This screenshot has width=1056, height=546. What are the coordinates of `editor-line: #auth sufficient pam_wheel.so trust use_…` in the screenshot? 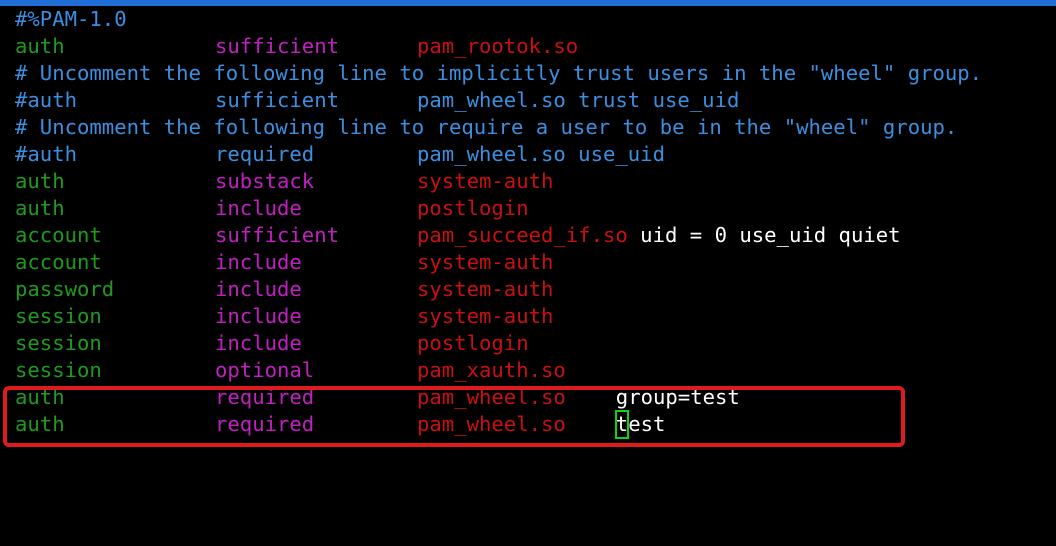 It's located at (535, 100).